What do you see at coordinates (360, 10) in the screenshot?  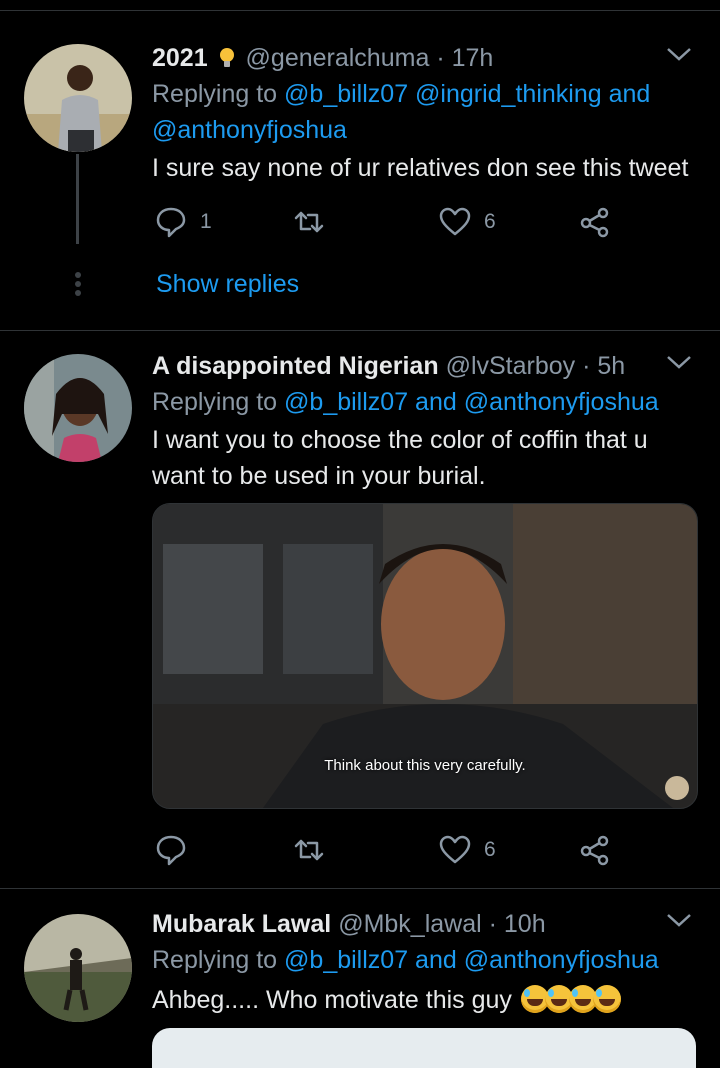 I see `top-divider` at bounding box center [360, 10].